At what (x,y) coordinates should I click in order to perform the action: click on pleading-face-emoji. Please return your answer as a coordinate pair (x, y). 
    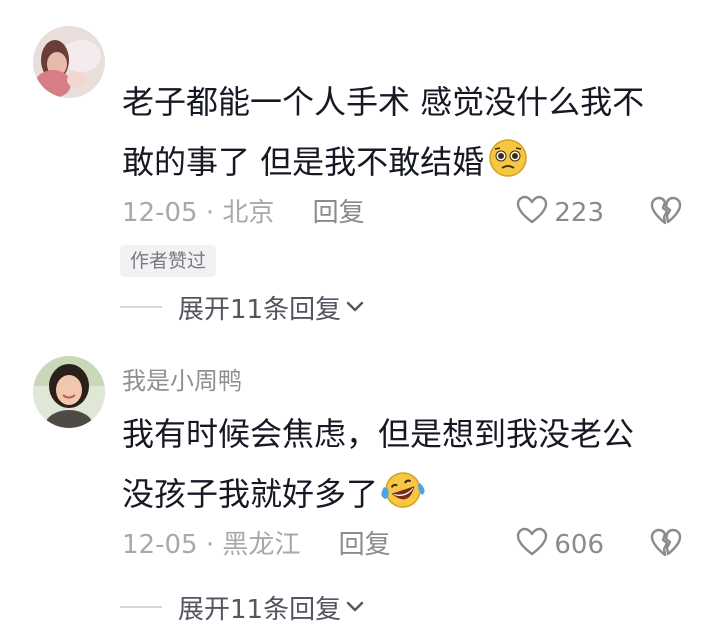
    Looking at the image, I should click on (508, 167).